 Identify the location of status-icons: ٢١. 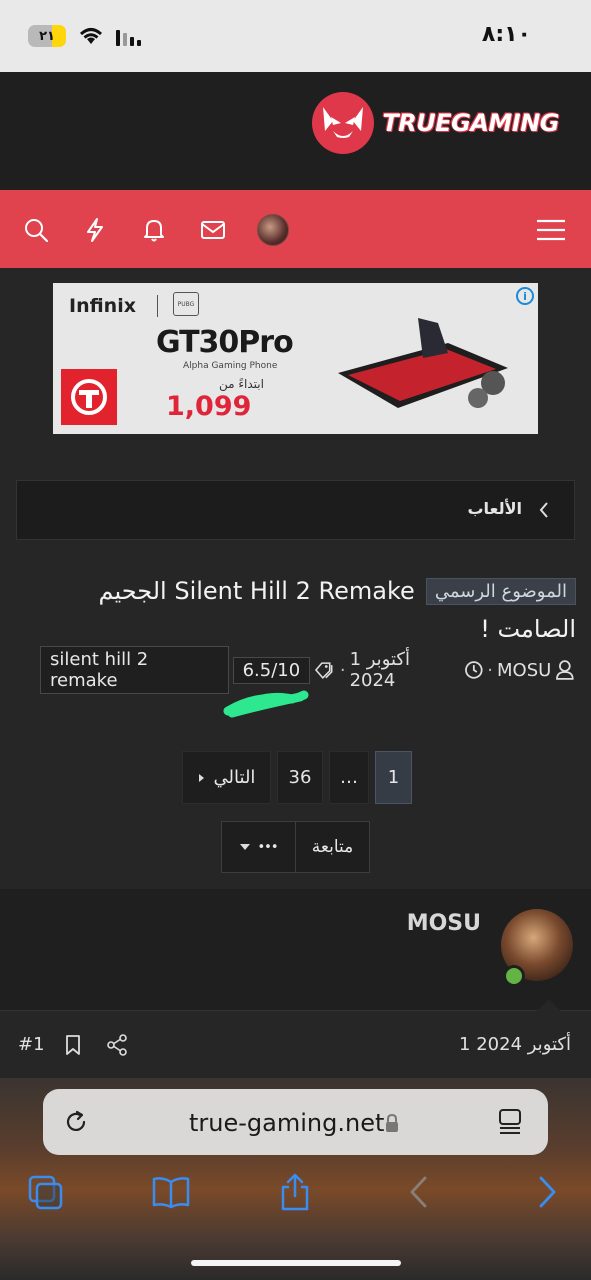
(85, 36).